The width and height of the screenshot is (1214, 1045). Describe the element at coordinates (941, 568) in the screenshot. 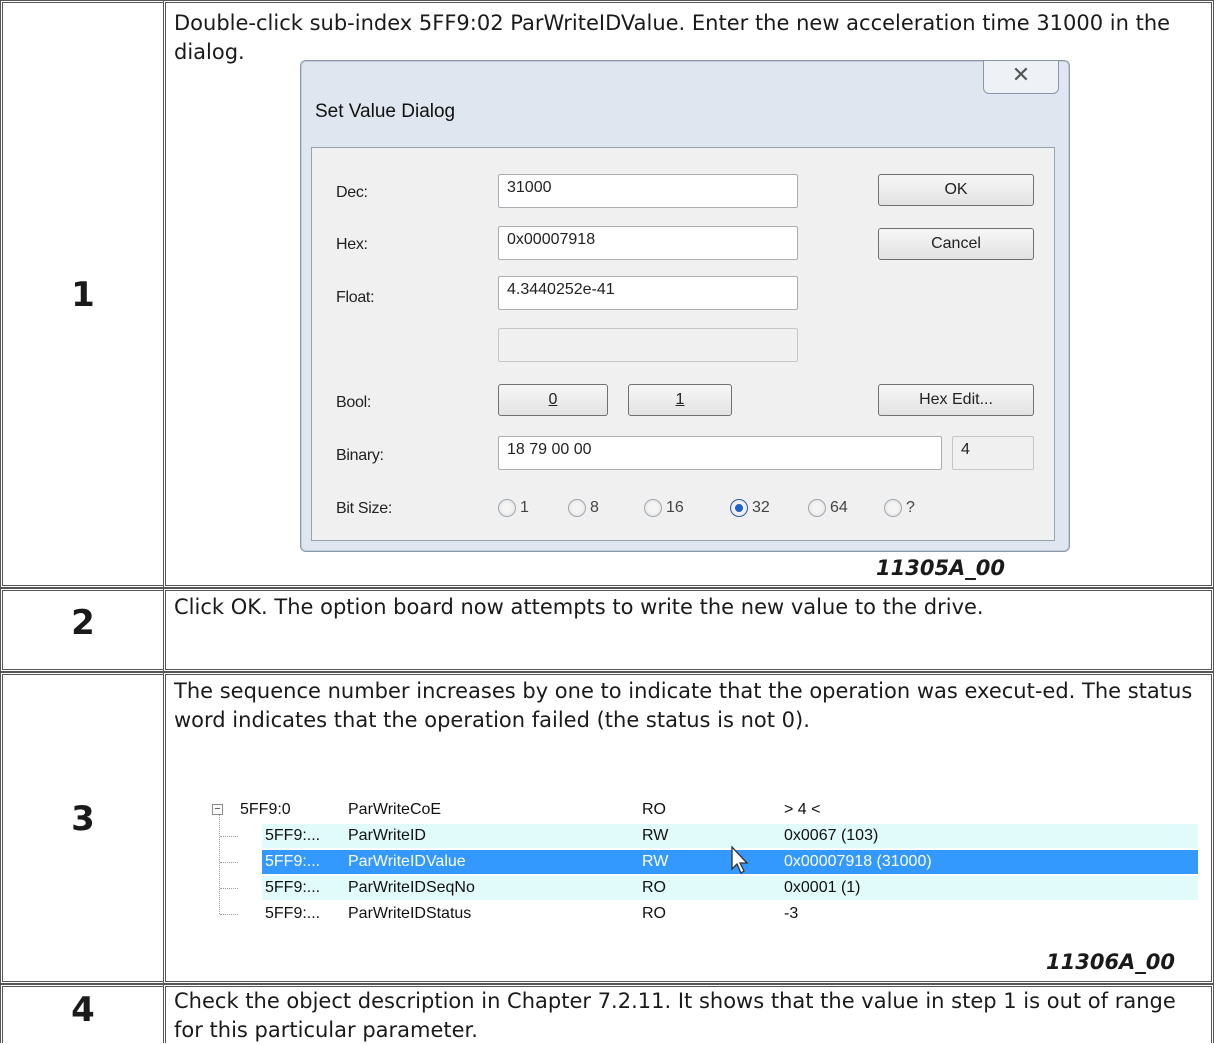

I see `figure-id: 11305A_00` at that location.